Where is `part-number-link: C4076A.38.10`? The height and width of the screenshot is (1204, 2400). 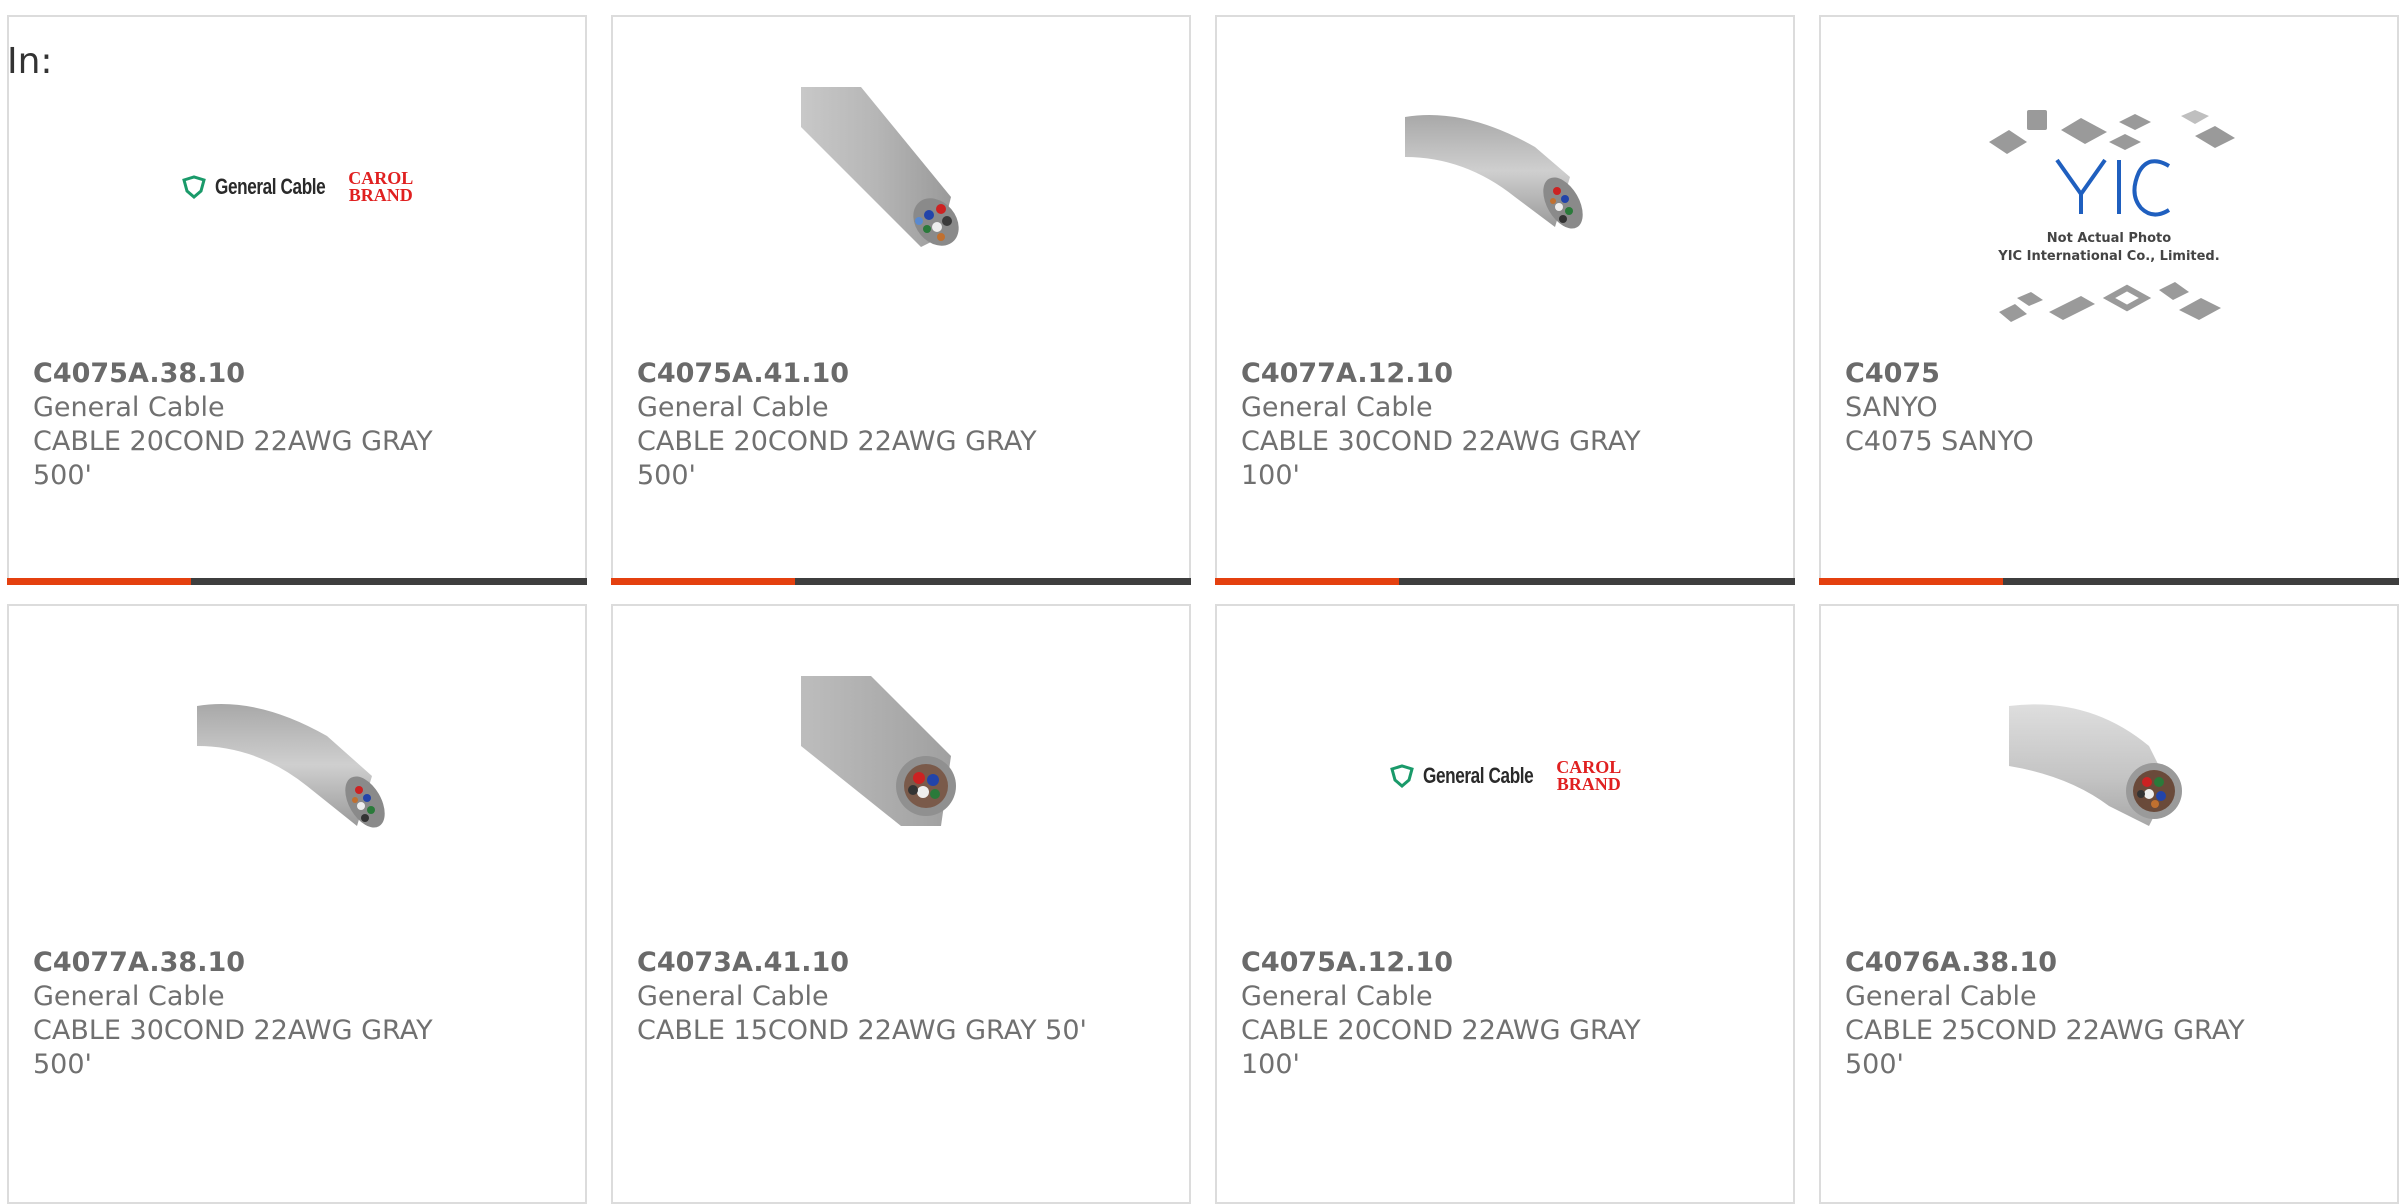 part-number-link: C4076A.38.10 is located at coordinates (2105, 963).